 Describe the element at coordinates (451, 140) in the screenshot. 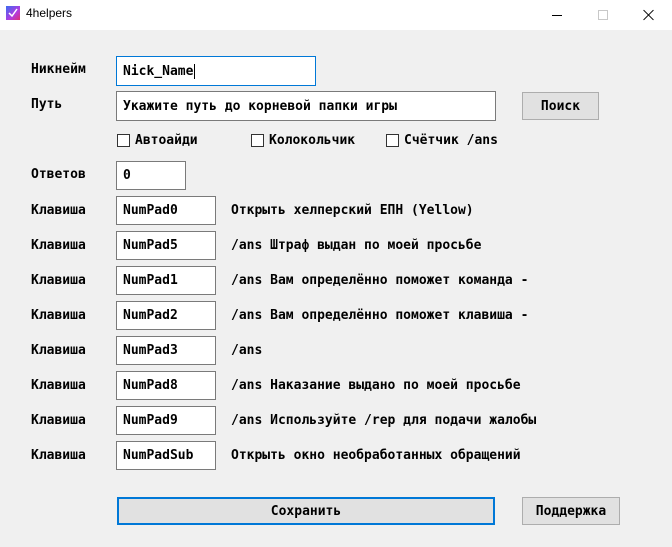

I see `checkbox-ans-counter-label: Счётчик /ans` at that location.